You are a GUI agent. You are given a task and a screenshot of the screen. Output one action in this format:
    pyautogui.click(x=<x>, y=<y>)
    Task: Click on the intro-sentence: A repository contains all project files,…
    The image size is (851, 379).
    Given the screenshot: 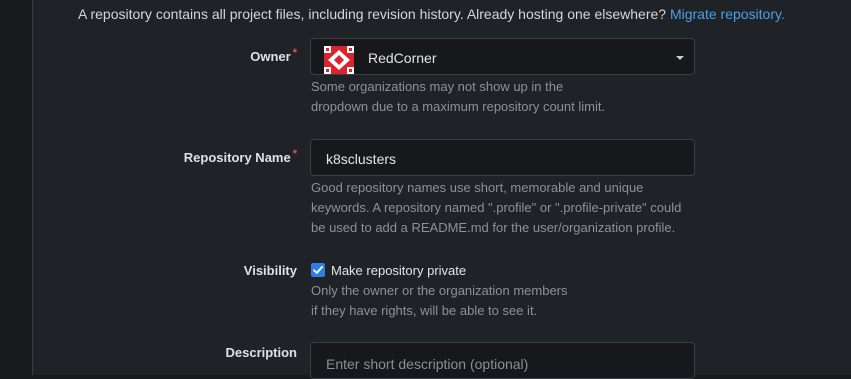 What is the action you would take?
    pyautogui.click(x=372, y=14)
    